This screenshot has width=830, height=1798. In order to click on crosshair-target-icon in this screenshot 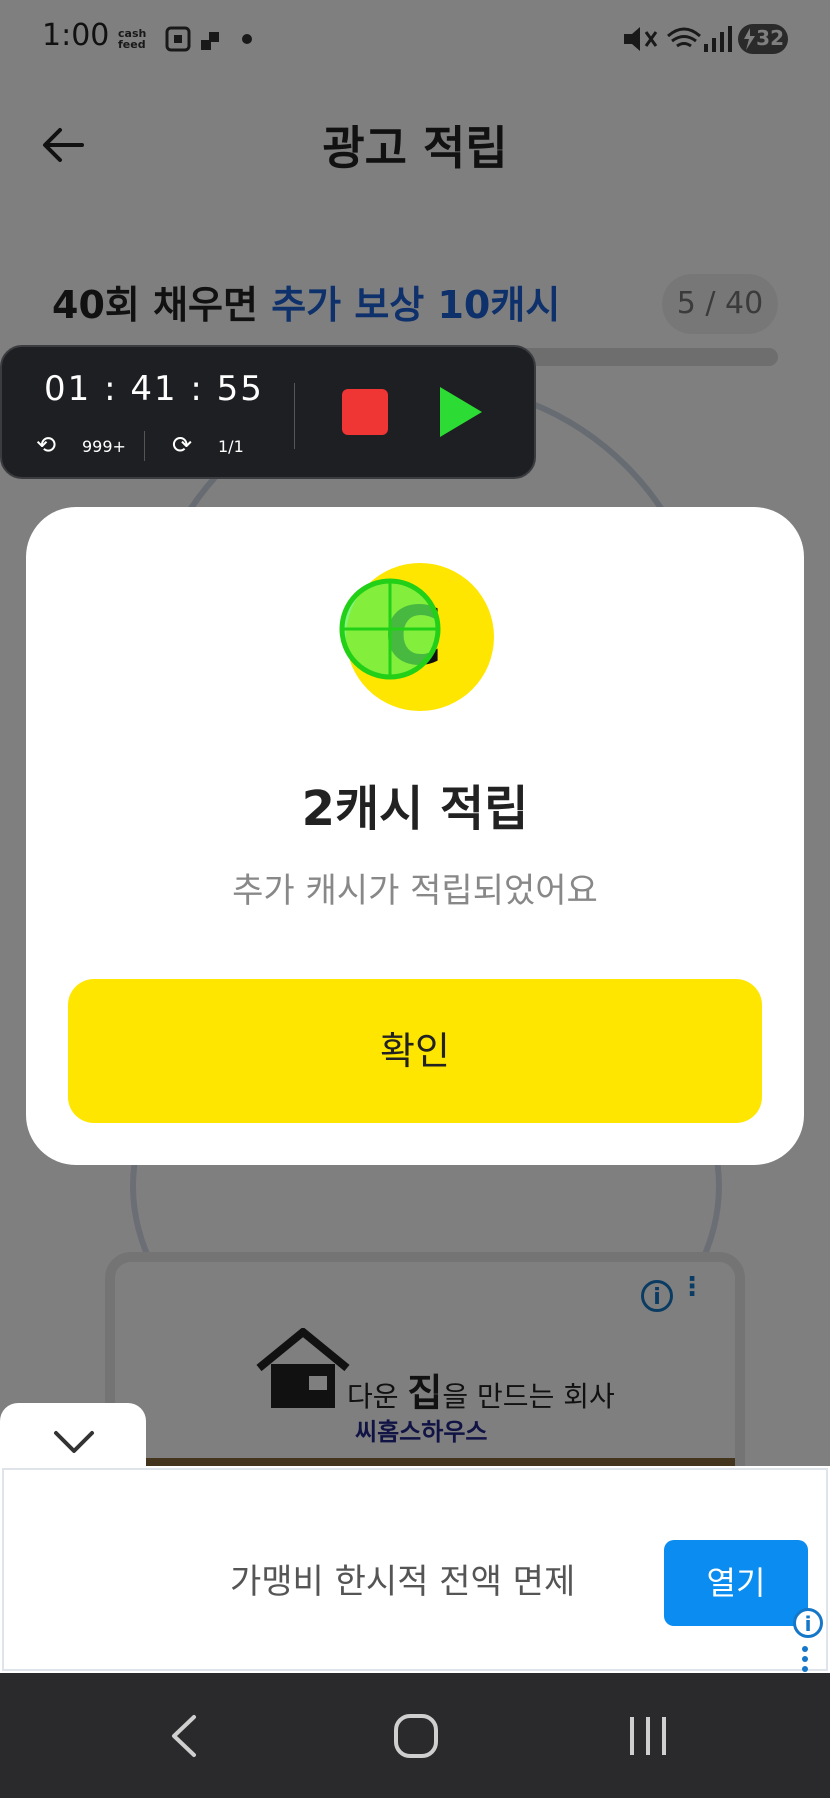, I will do `click(390, 629)`.